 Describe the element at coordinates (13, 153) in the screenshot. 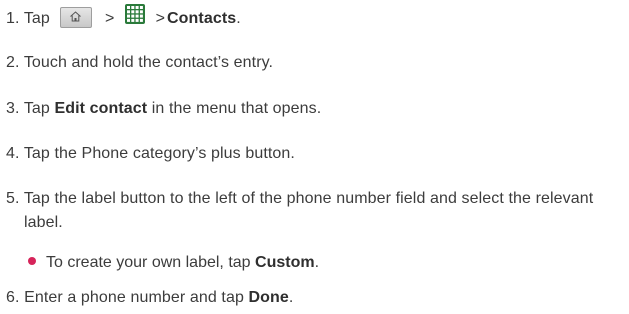

I see `step-number: 4.` at that location.